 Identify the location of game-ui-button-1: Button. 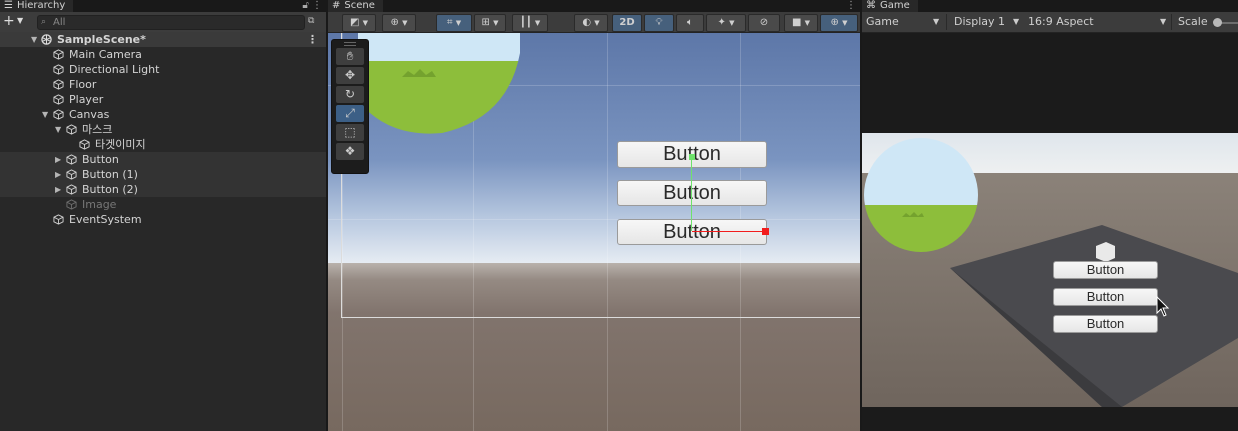
(1105, 297).